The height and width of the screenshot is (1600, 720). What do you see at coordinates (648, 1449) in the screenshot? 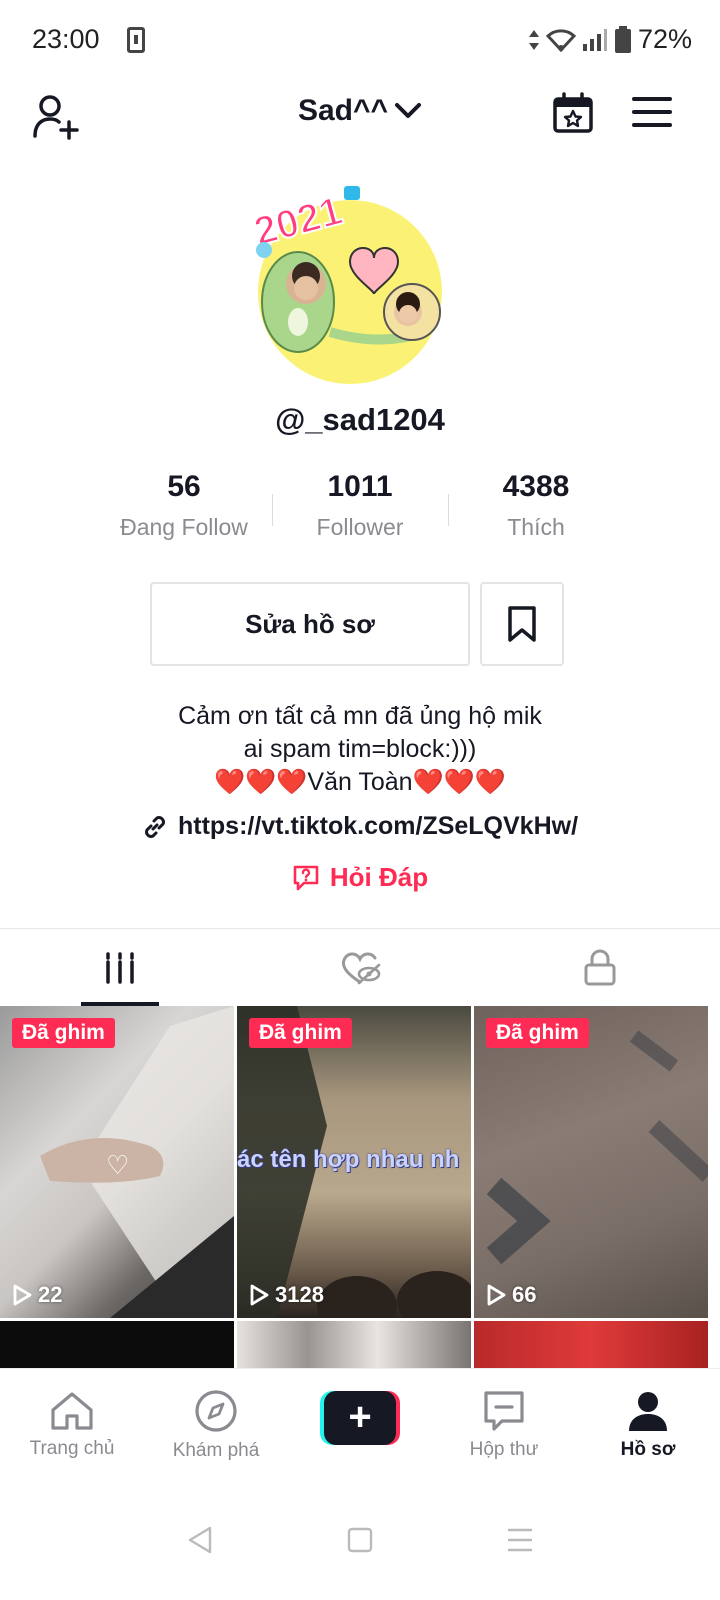
I see `nav-profile-label: Hồ sơ` at bounding box center [648, 1449].